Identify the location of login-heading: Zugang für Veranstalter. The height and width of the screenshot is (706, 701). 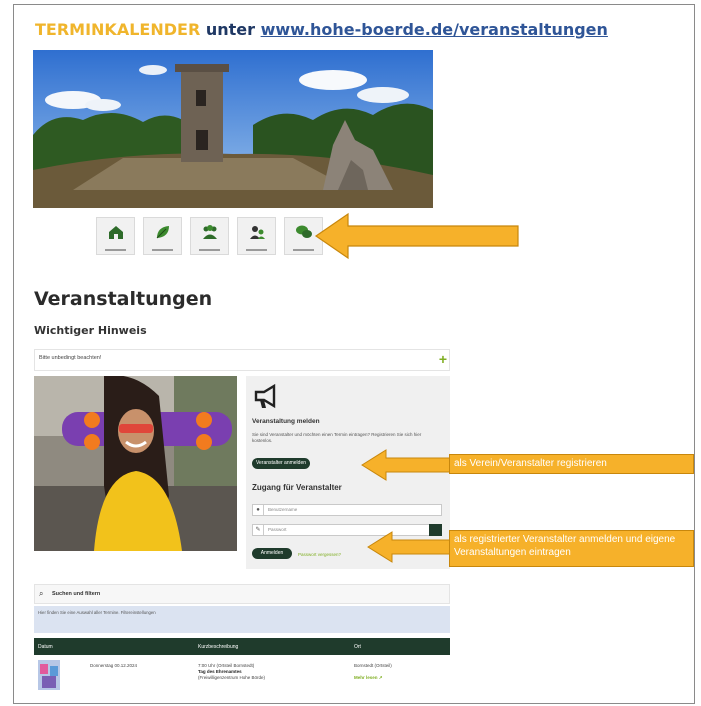
(297, 487).